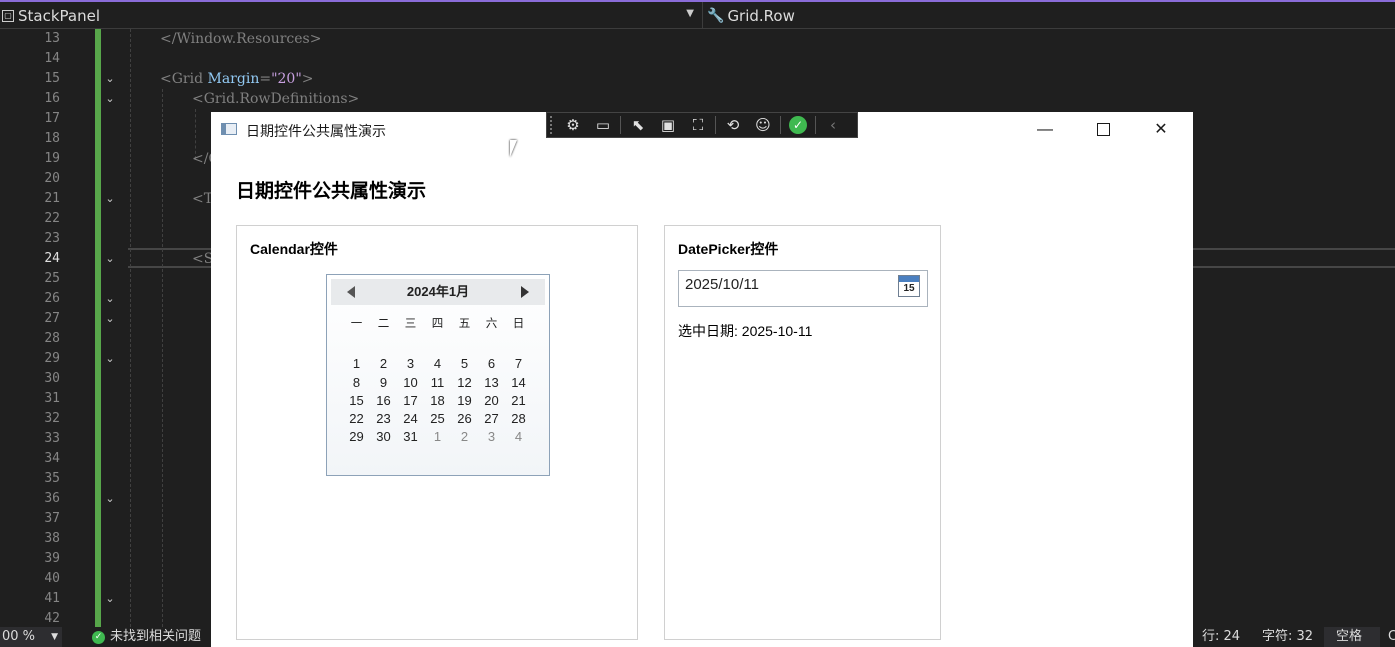 Image resolution: width=1395 pixels, height=647 pixels. Describe the element at coordinates (698, 125) in the screenshot. I see `track-focus-icon: ⛶` at that location.